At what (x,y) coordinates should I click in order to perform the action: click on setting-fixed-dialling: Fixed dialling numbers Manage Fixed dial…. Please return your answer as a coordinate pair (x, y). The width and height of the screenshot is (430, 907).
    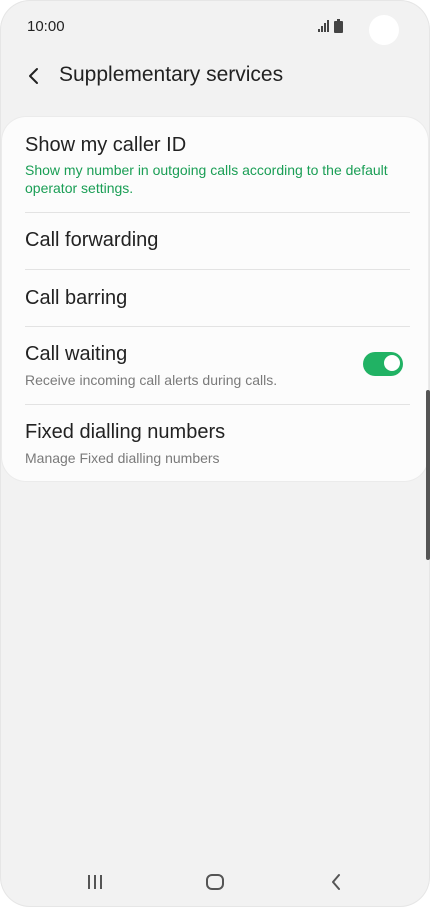
    Looking at the image, I should click on (215, 443).